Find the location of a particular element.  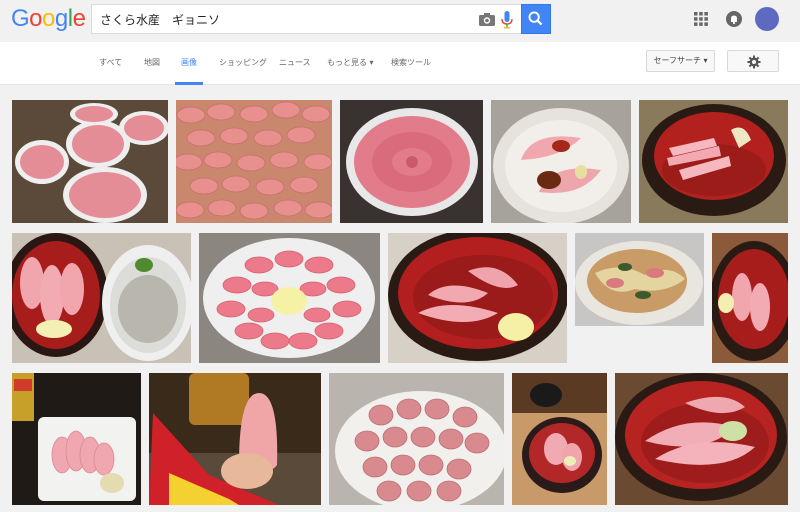

search-box is located at coordinates (306, 19).